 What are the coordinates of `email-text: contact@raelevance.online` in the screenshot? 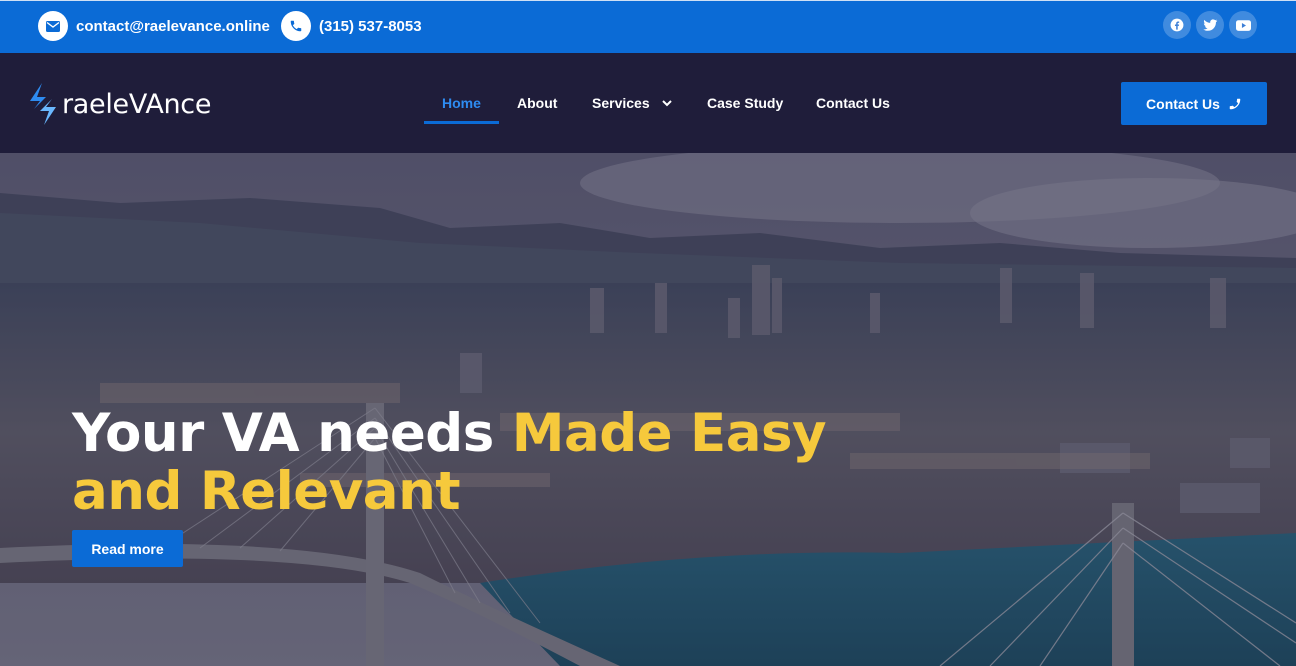 It's located at (173, 26).